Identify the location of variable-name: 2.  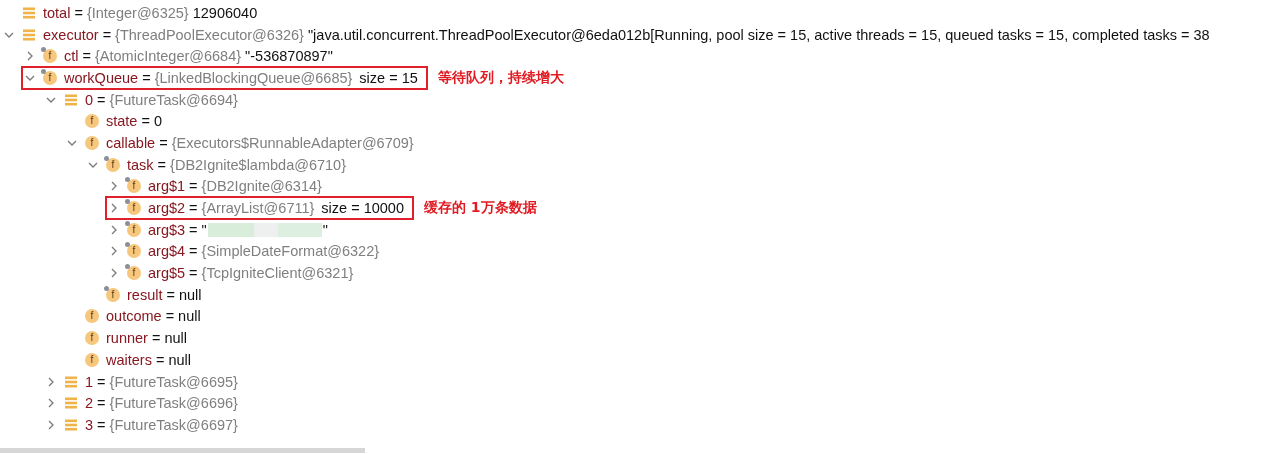
(89, 403).